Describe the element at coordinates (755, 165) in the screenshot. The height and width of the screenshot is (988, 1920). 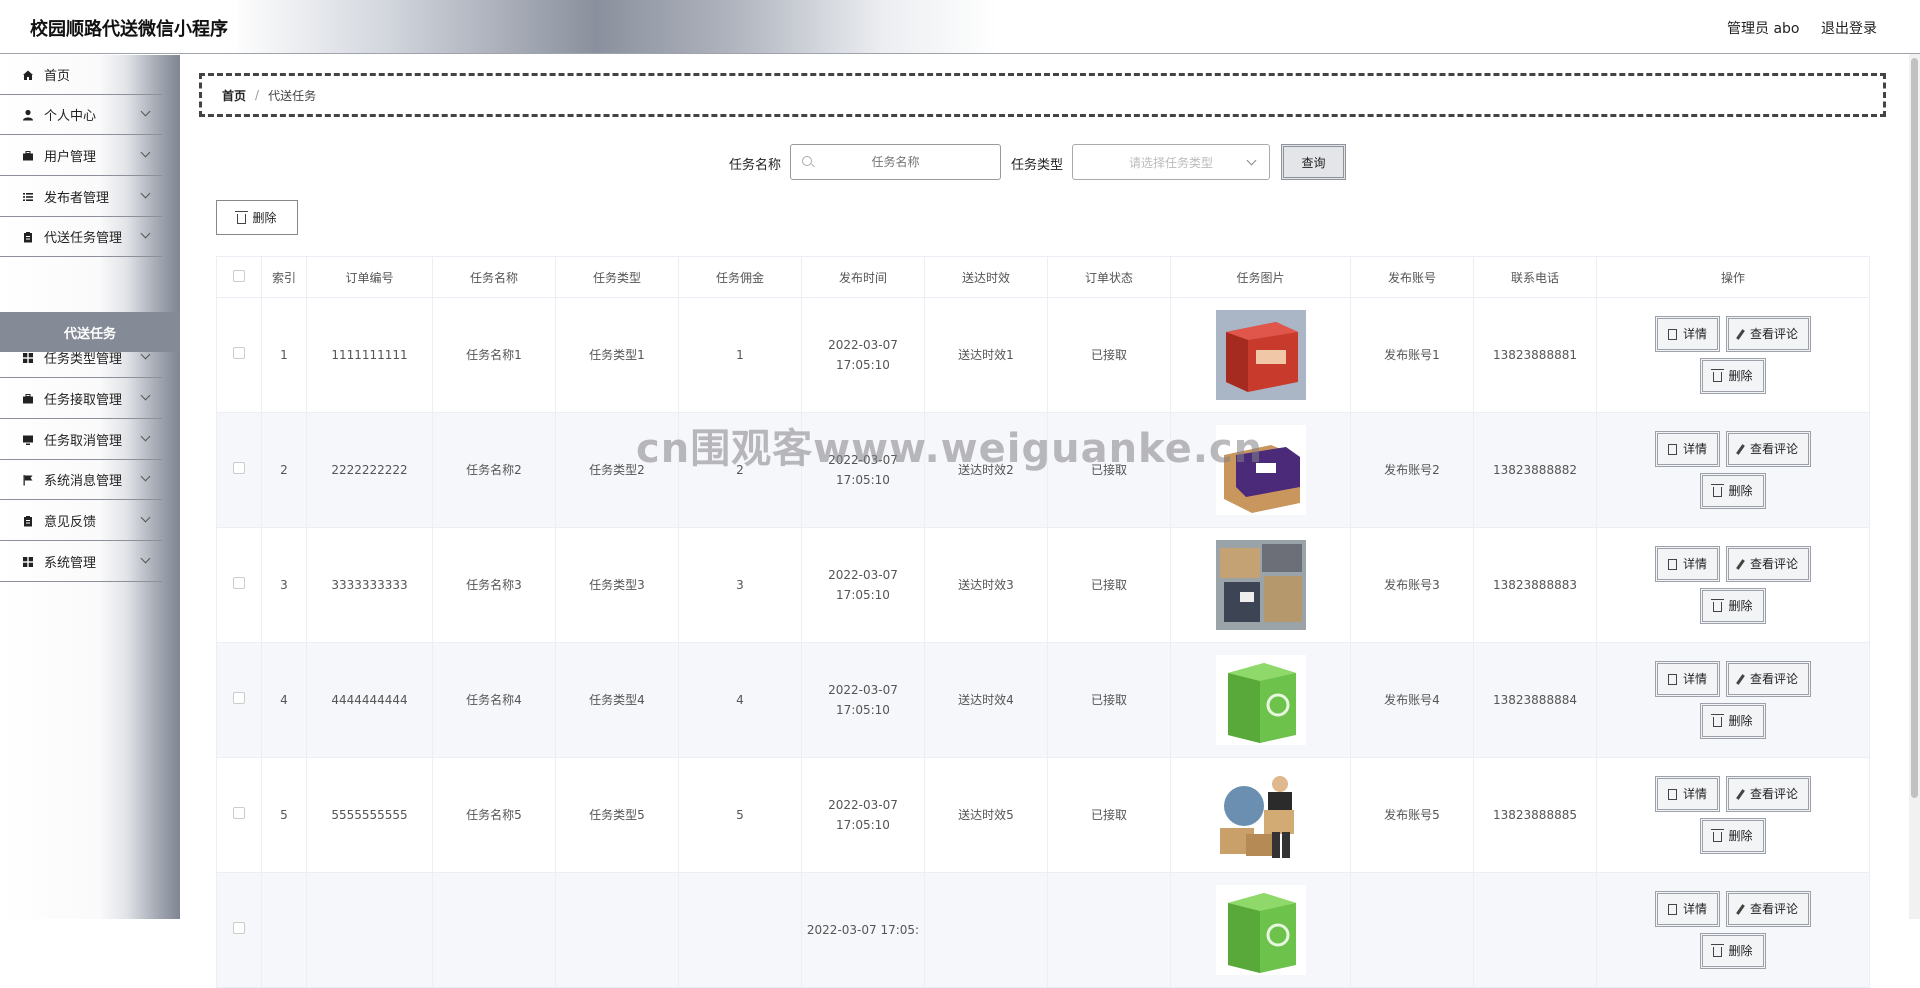
I see `task-name-label: 任务名称` at that location.